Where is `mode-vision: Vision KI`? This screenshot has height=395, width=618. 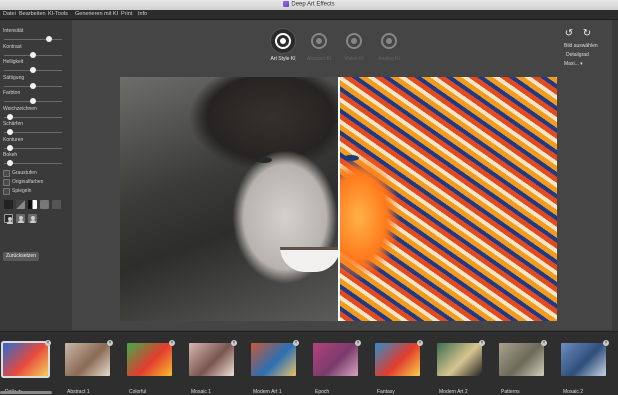 mode-vision: Vision KI is located at coordinates (354, 45).